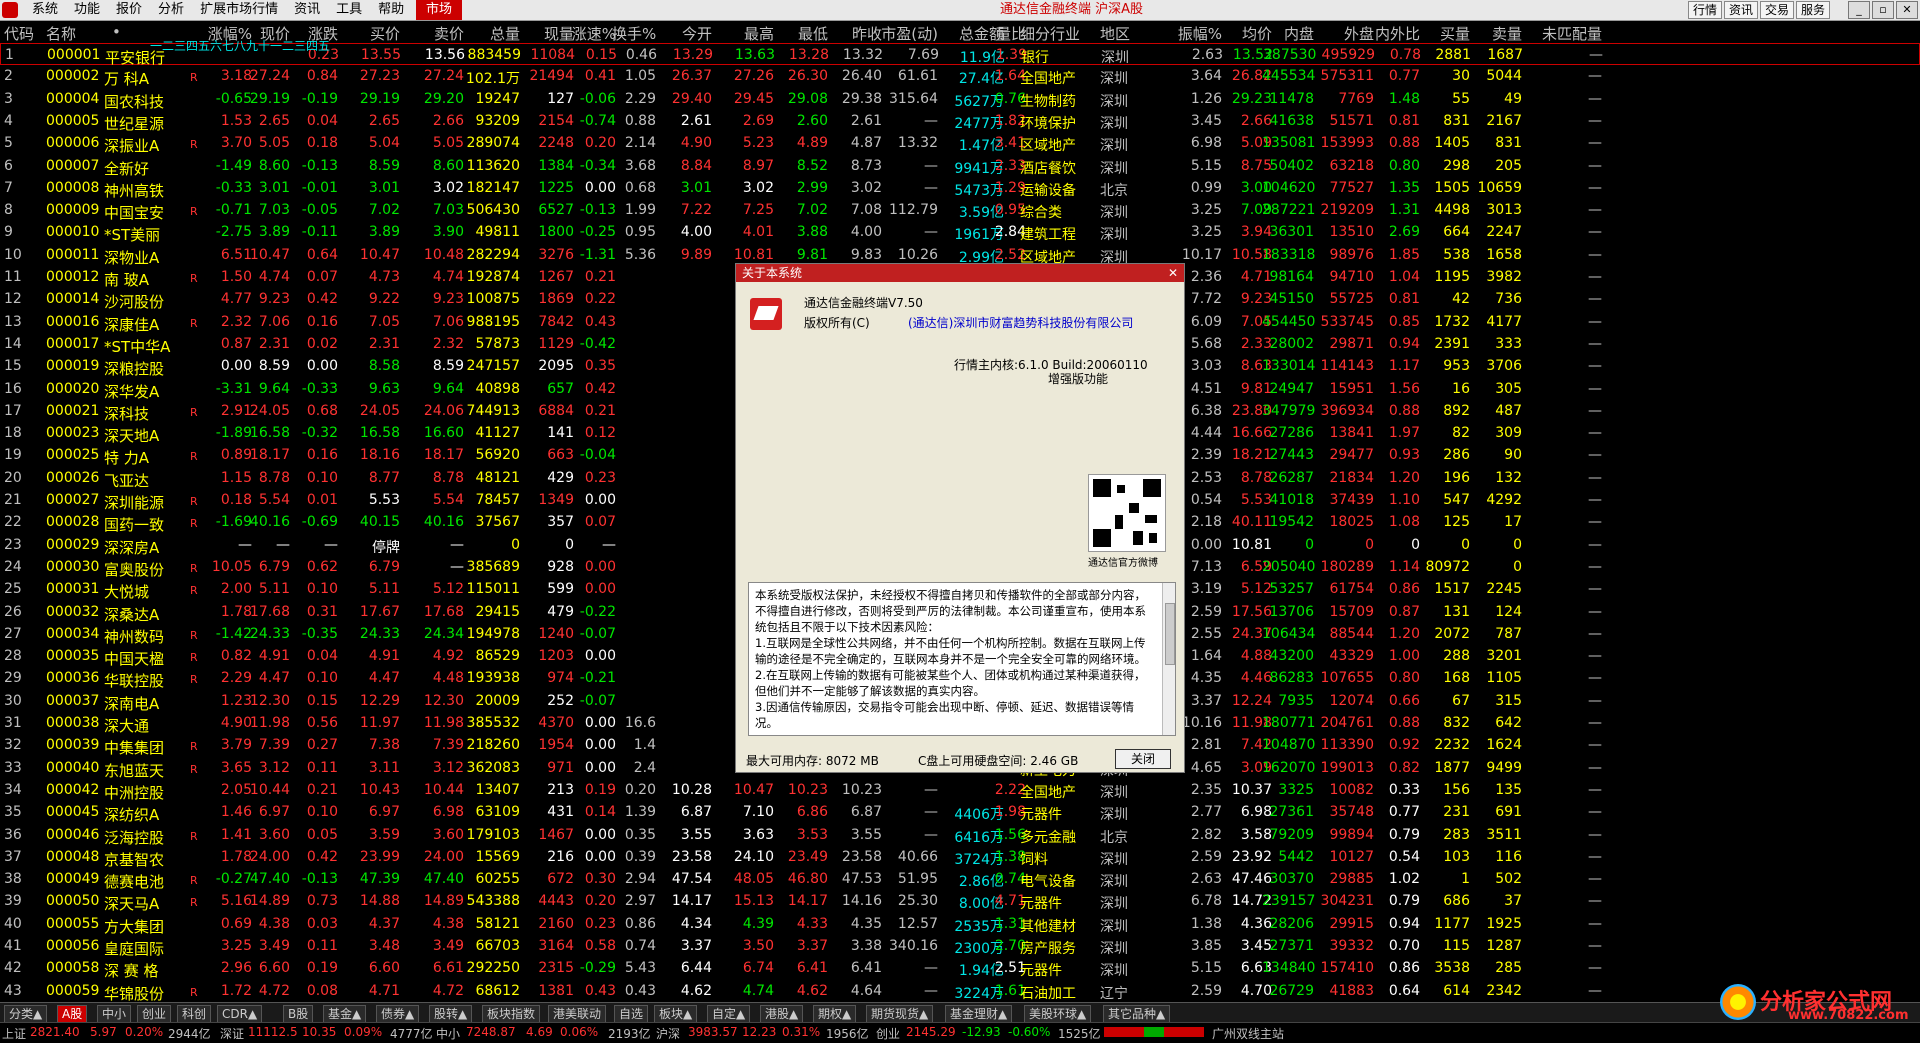 The image size is (1920, 1043). Describe the element at coordinates (1125, 33) in the screenshot. I see `header-cell: 地区` at that location.